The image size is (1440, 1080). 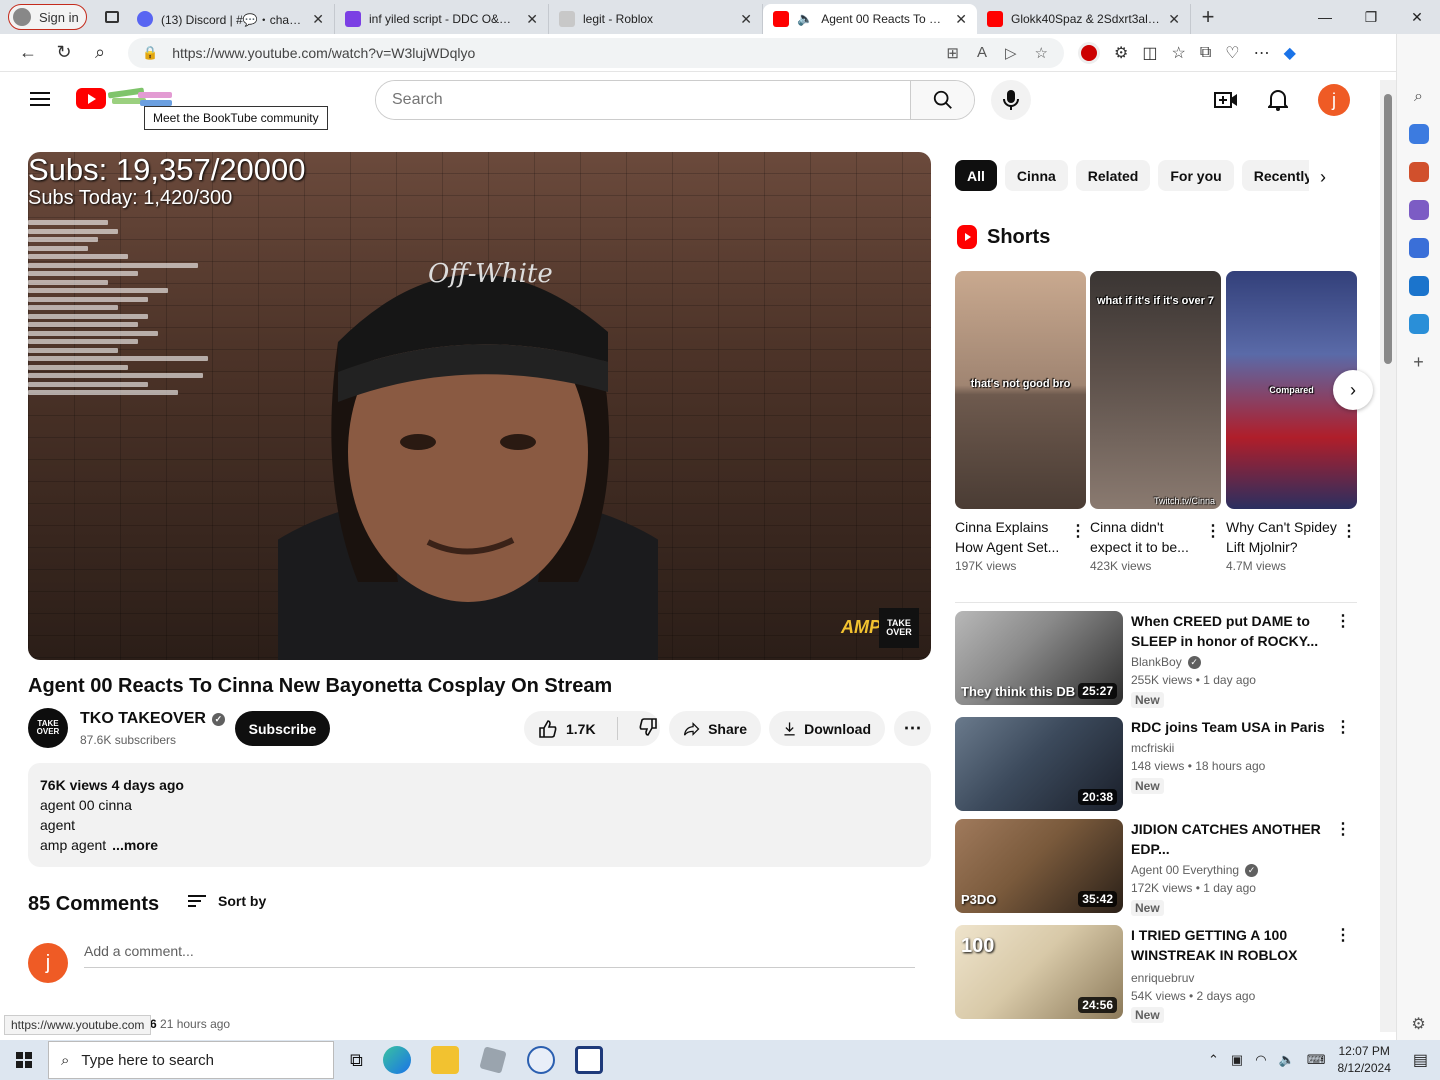 I want to click on collections-icon: ⧉, so click(x=1205, y=53).